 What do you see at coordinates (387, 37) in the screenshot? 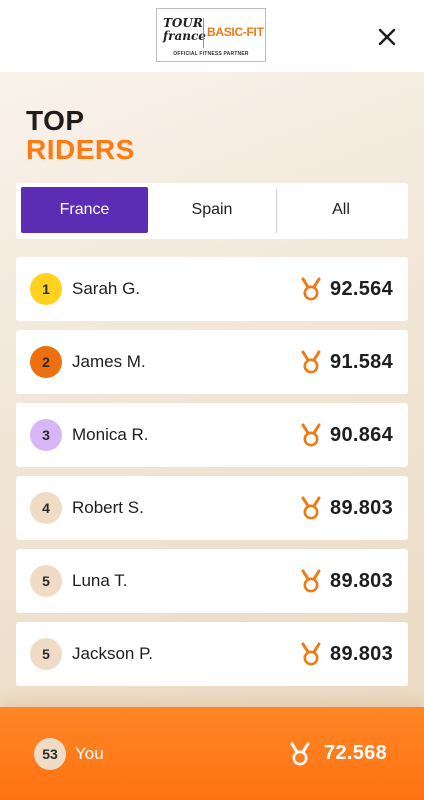
I see `close-icon` at bounding box center [387, 37].